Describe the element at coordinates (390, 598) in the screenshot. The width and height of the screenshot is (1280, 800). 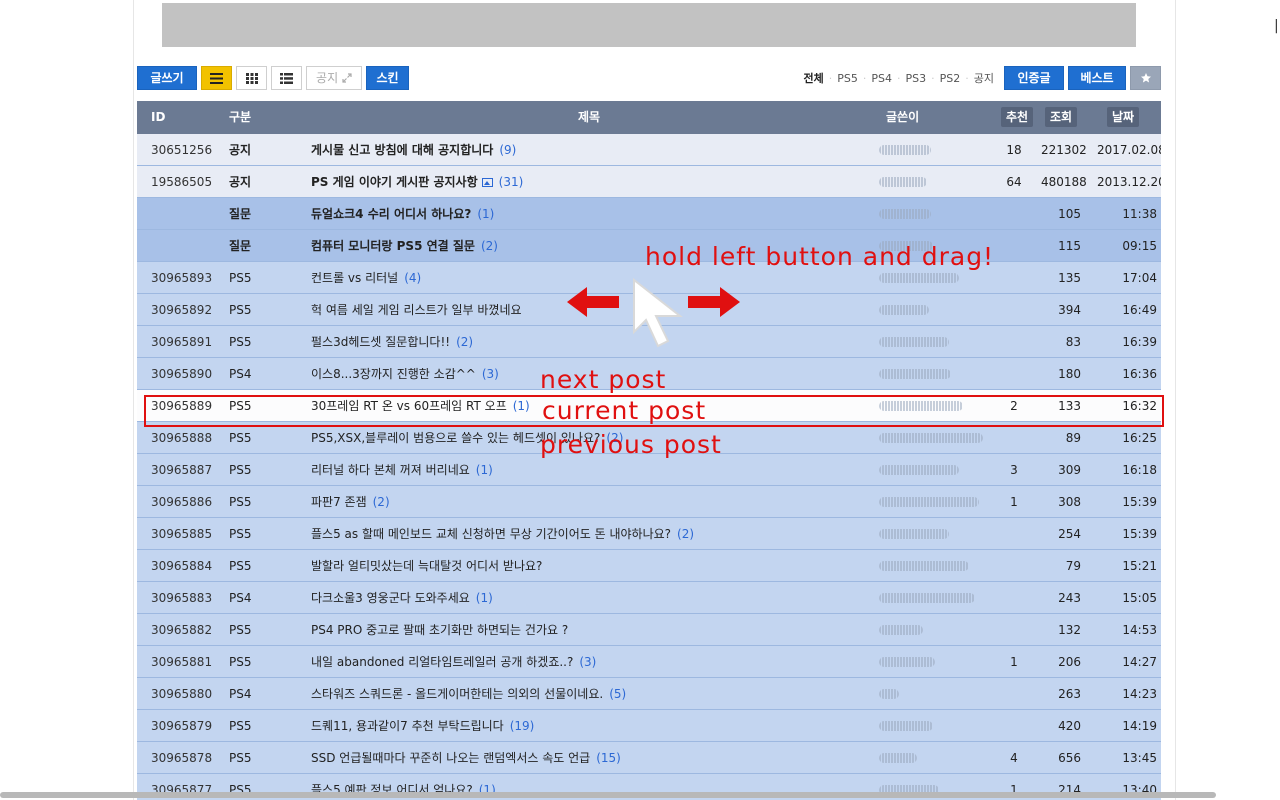
I see `post-title: 다크소울3 영웅군다 도와주세요` at that location.